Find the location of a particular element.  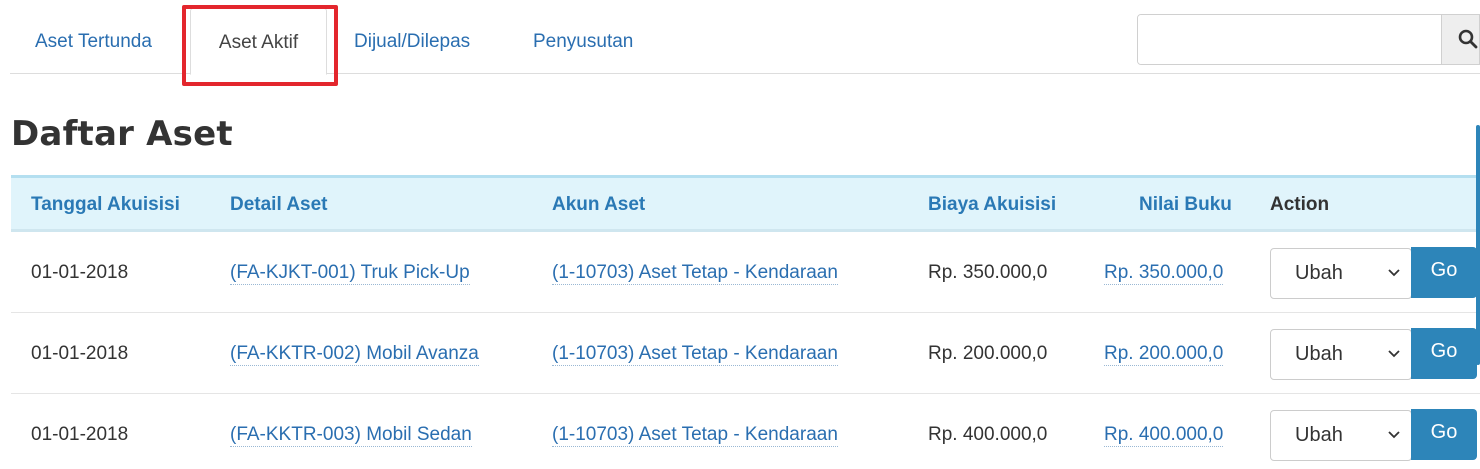

search-input is located at coordinates (1289, 39).